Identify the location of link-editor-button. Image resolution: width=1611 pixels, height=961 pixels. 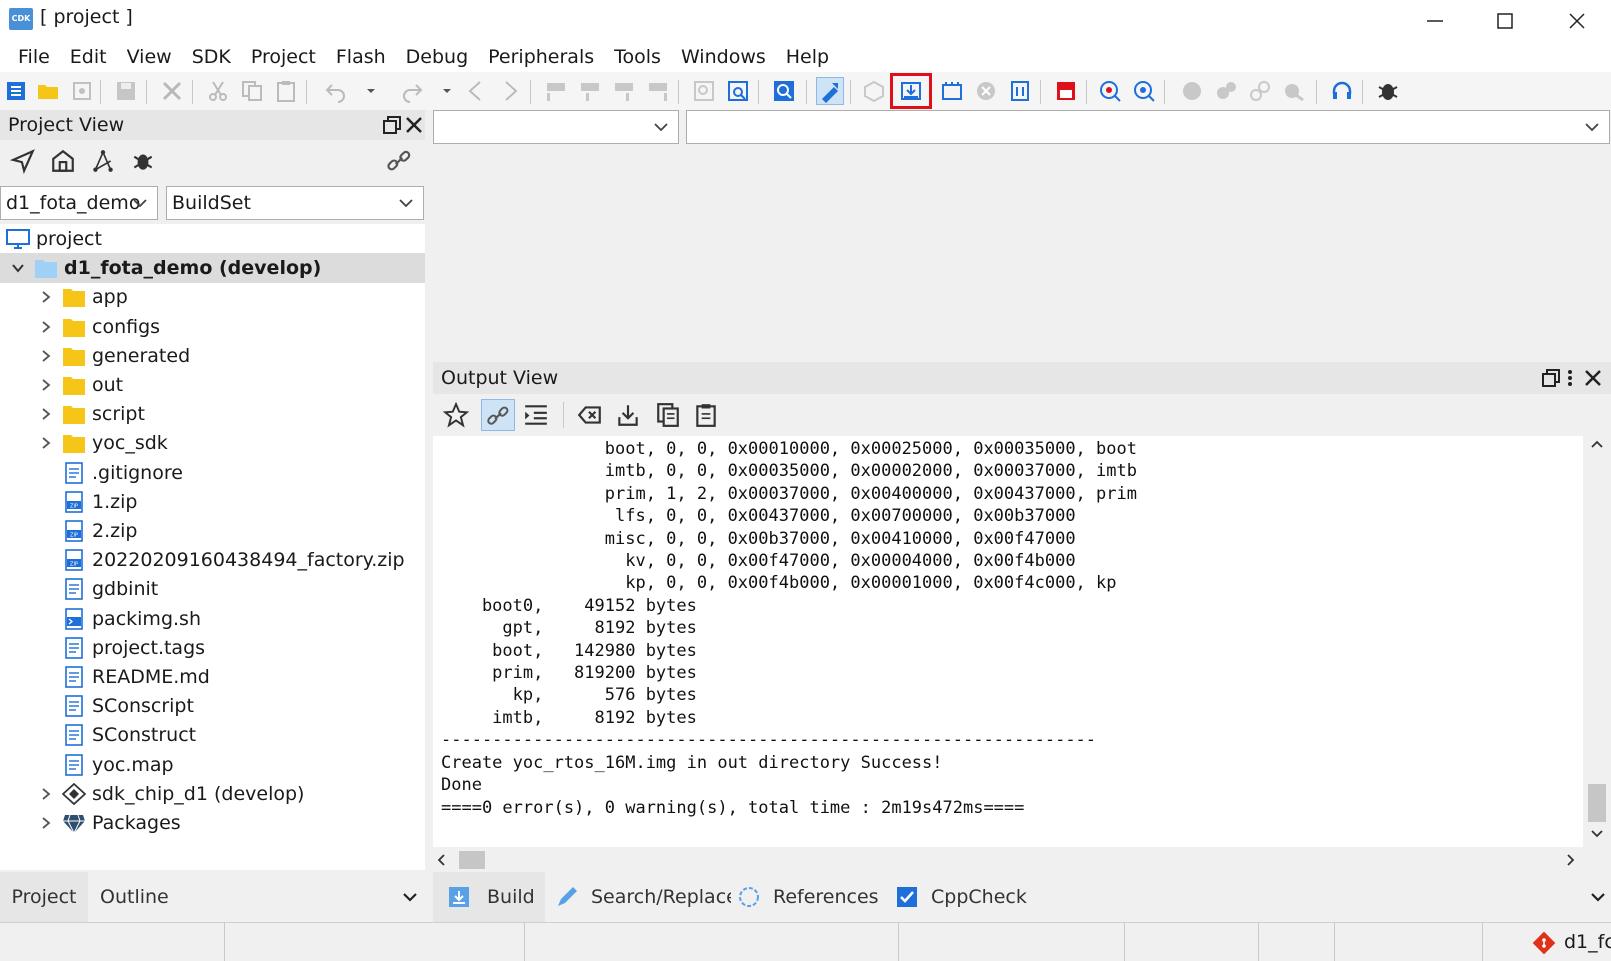
(399, 161).